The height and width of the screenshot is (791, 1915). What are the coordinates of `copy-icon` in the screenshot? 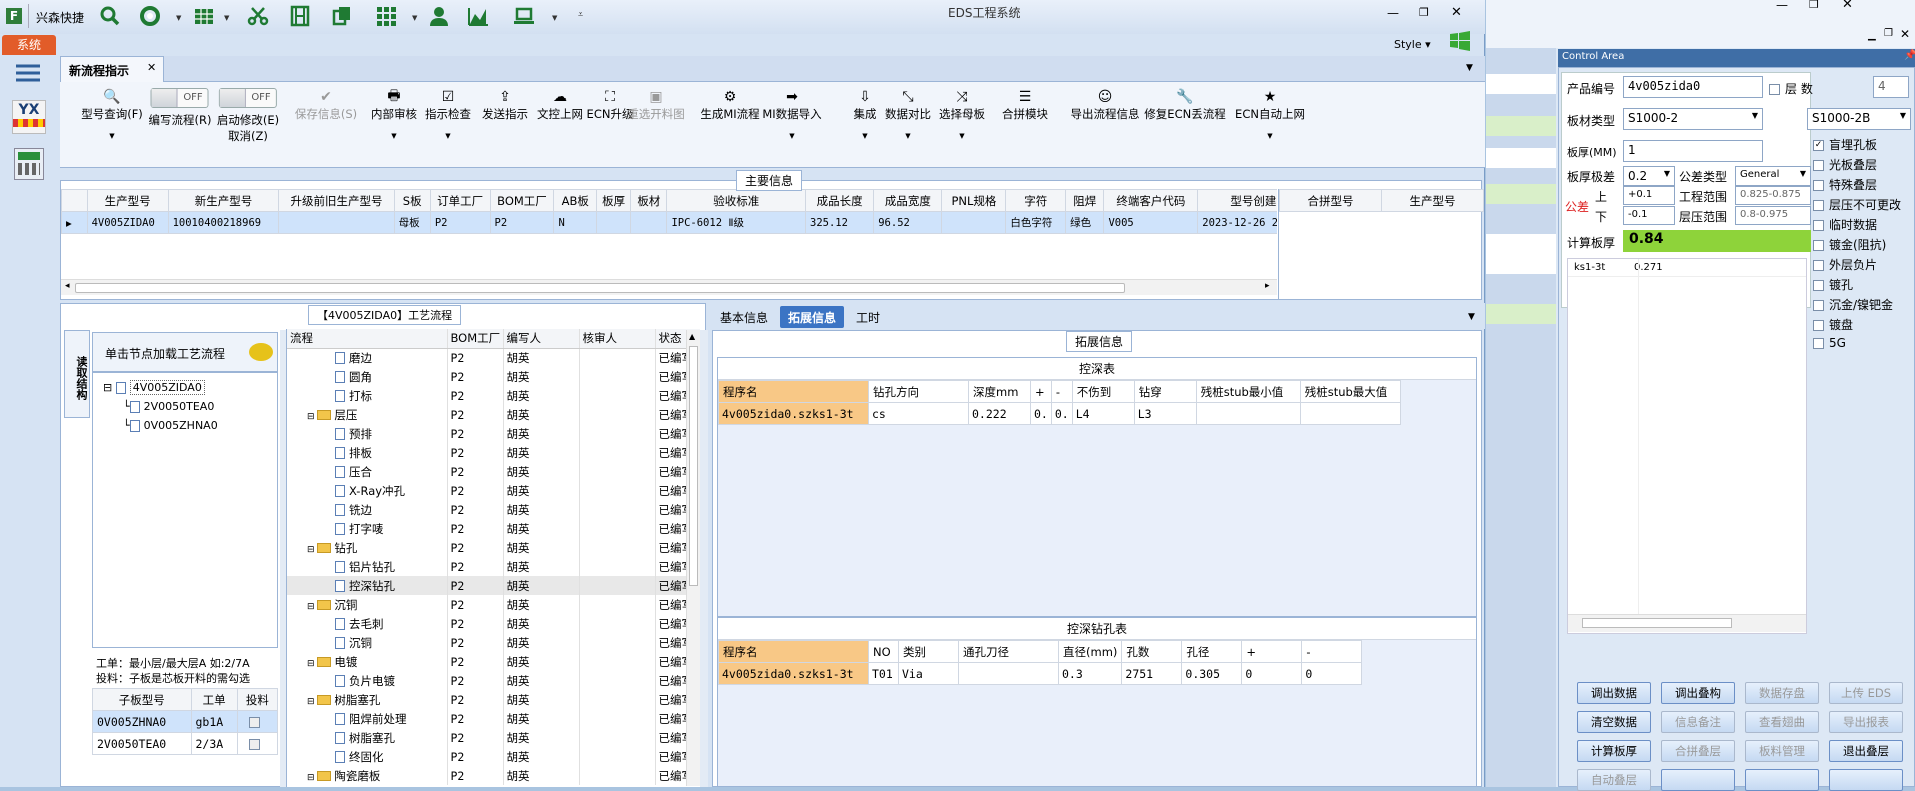 It's located at (342, 16).